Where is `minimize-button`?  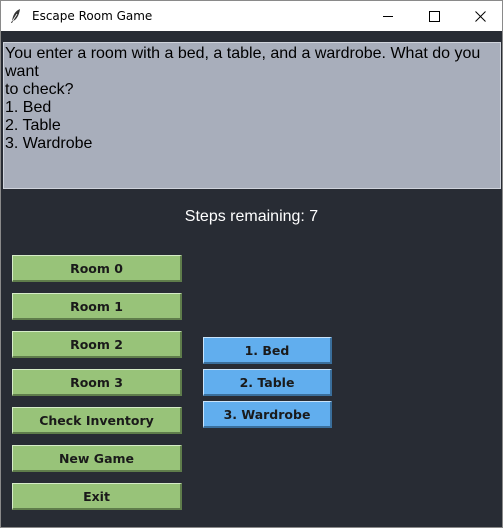
minimize-button is located at coordinates (388, 16).